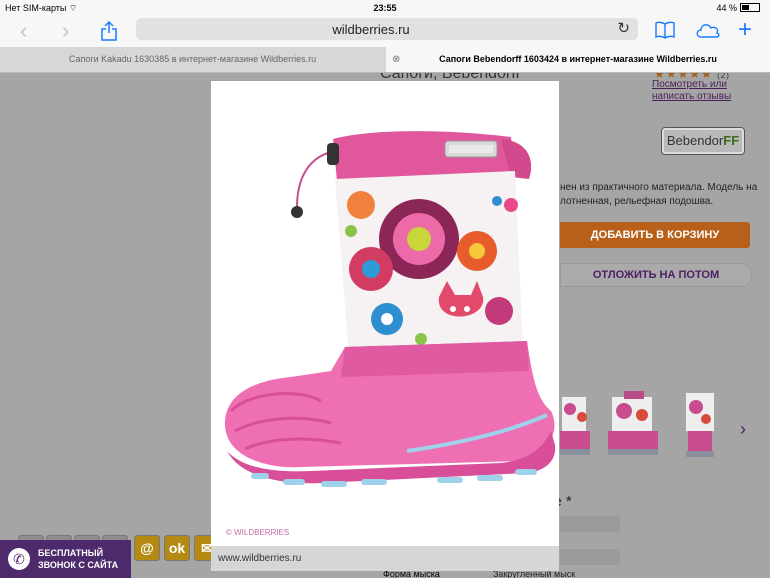 Image resolution: width=770 pixels, height=578 pixels. What do you see at coordinates (385, 558) in the screenshot?
I see `lightbox-url-bar: www.wildberries.ru` at bounding box center [385, 558].